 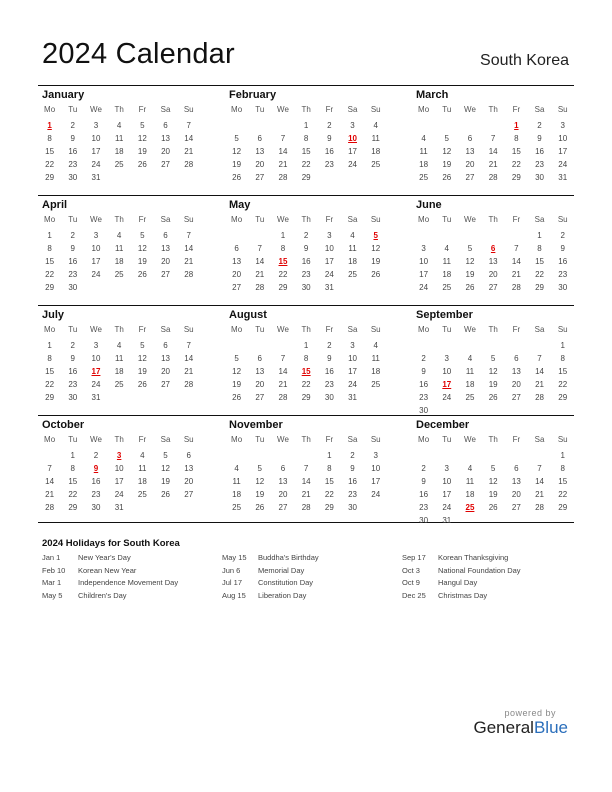 I want to click on holiday-name: Hangul Day, so click(x=458, y=582).